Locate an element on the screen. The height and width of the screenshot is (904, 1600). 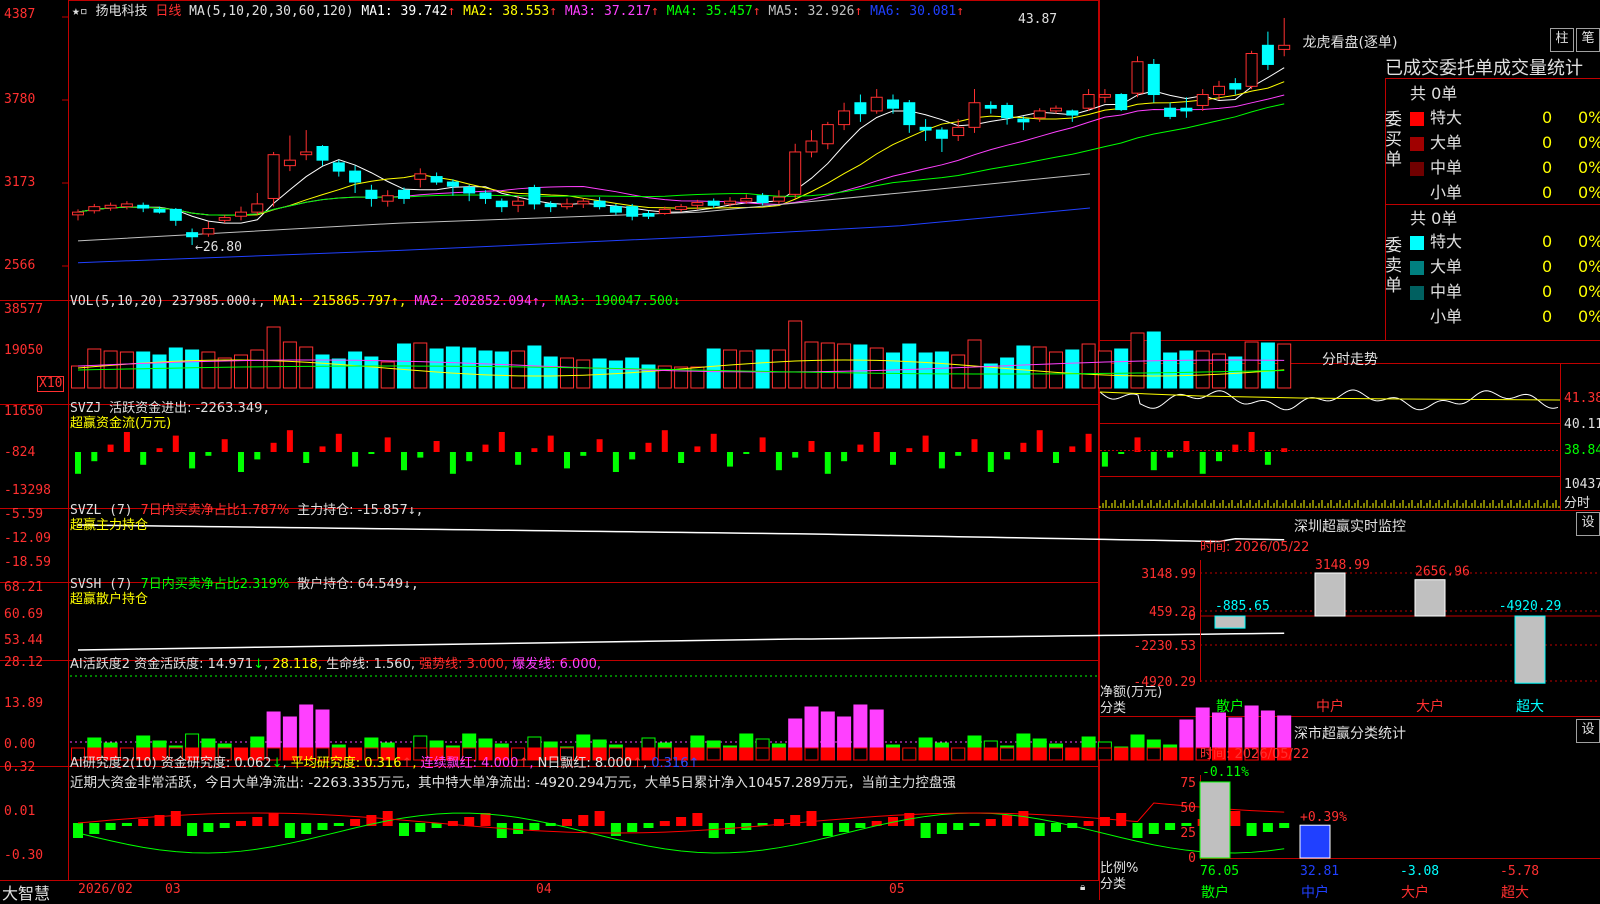
vol-unit-button: X10 is located at coordinates (51, 384).